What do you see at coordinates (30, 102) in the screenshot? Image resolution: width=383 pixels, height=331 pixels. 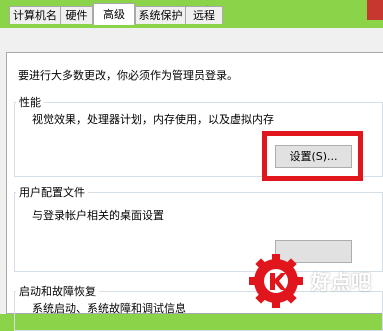 I see `performance-label: 性能` at bounding box center [30, 102].